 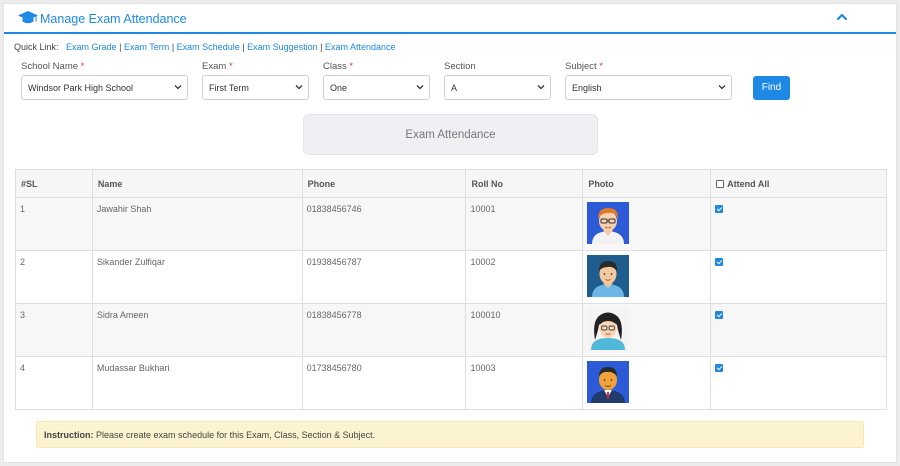 I want to click on attend-all-checkbox, so click(x=720, y=183).